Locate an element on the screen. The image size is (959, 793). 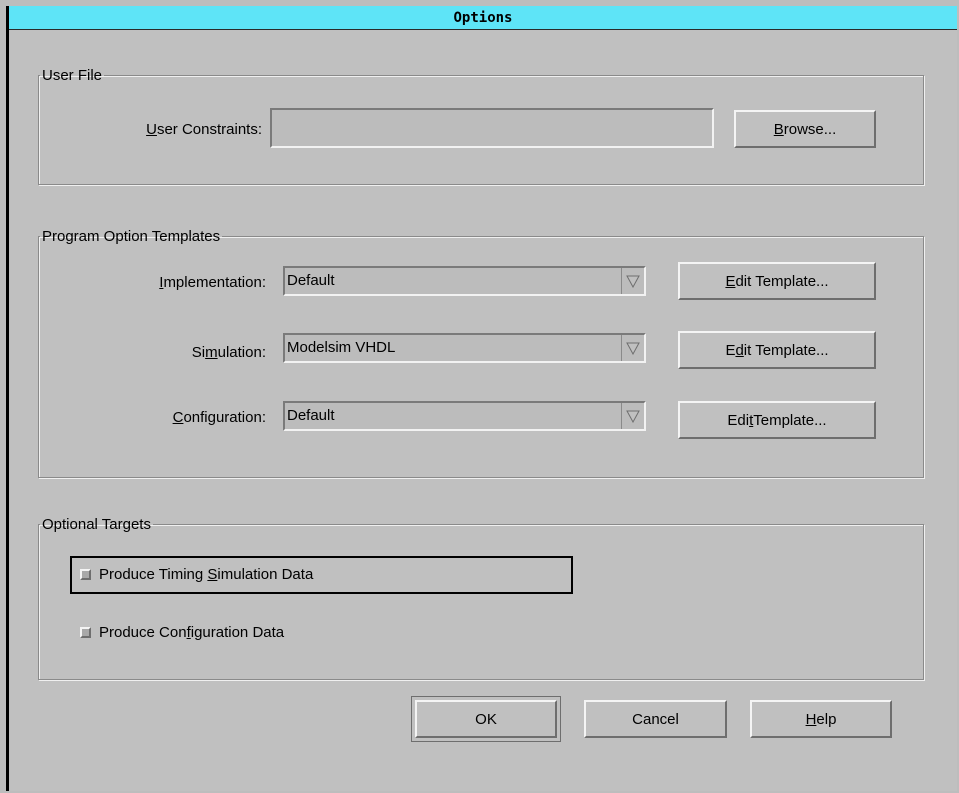
configuration-select: Default is located at coordinates (464, 416).